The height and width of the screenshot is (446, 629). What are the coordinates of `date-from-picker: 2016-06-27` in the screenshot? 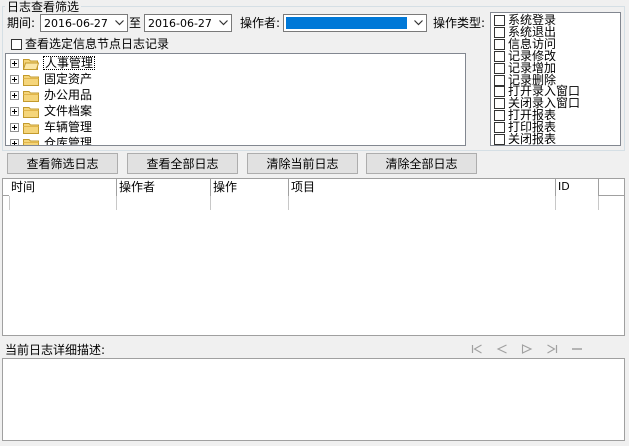 It's located at (84, 23).